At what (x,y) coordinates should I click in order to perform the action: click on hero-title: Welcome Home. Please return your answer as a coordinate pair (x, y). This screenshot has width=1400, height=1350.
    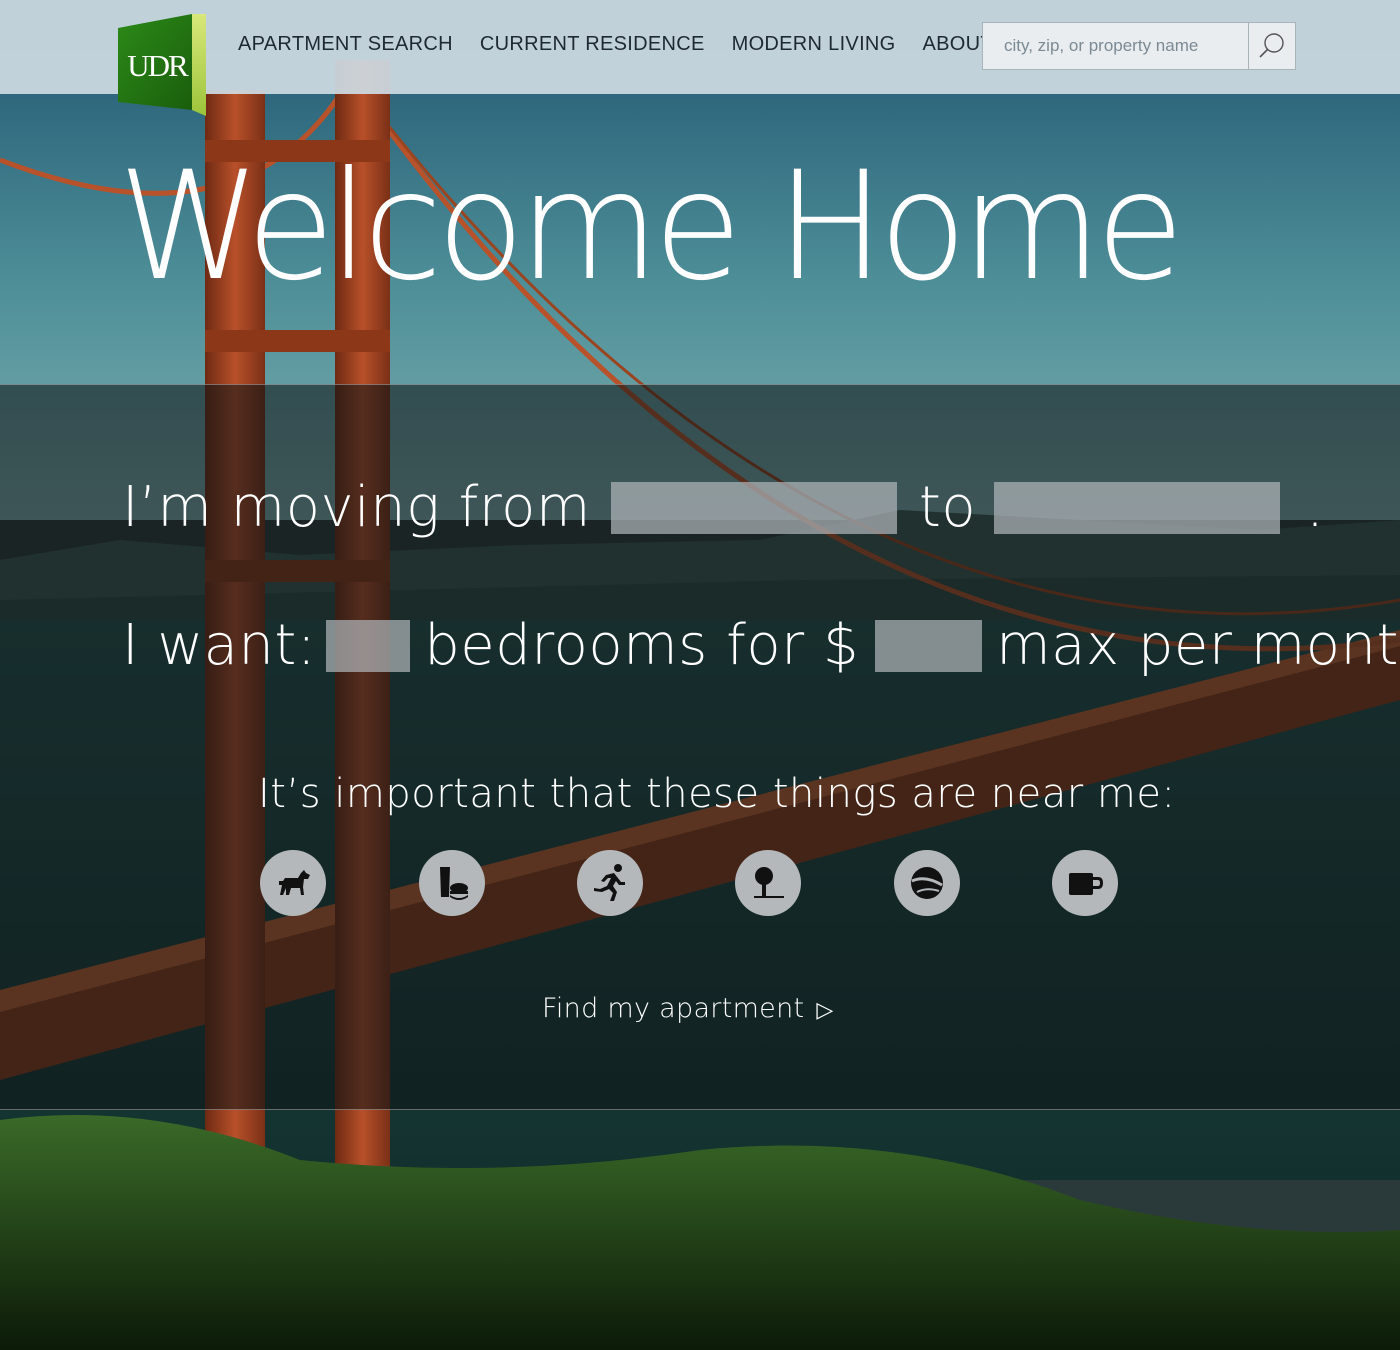
    Looking at the image, I should click on (651, 227).